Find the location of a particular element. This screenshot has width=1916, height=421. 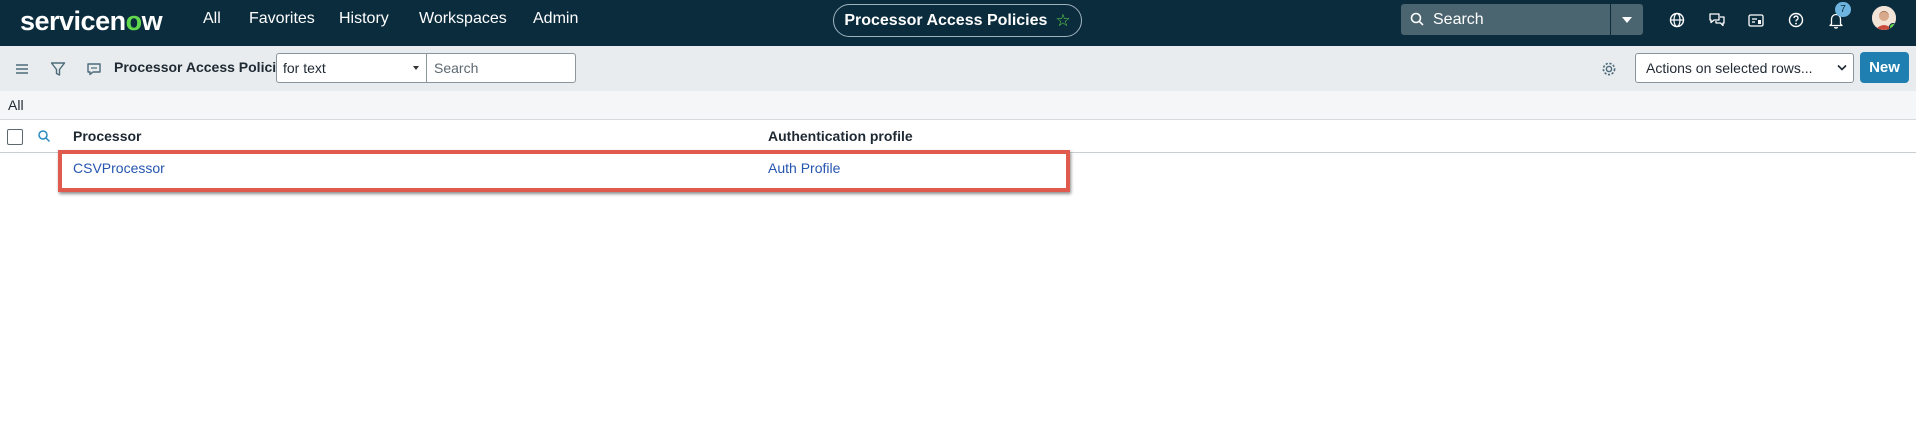

nav-link-history: History is located at coordinates (364, 19).